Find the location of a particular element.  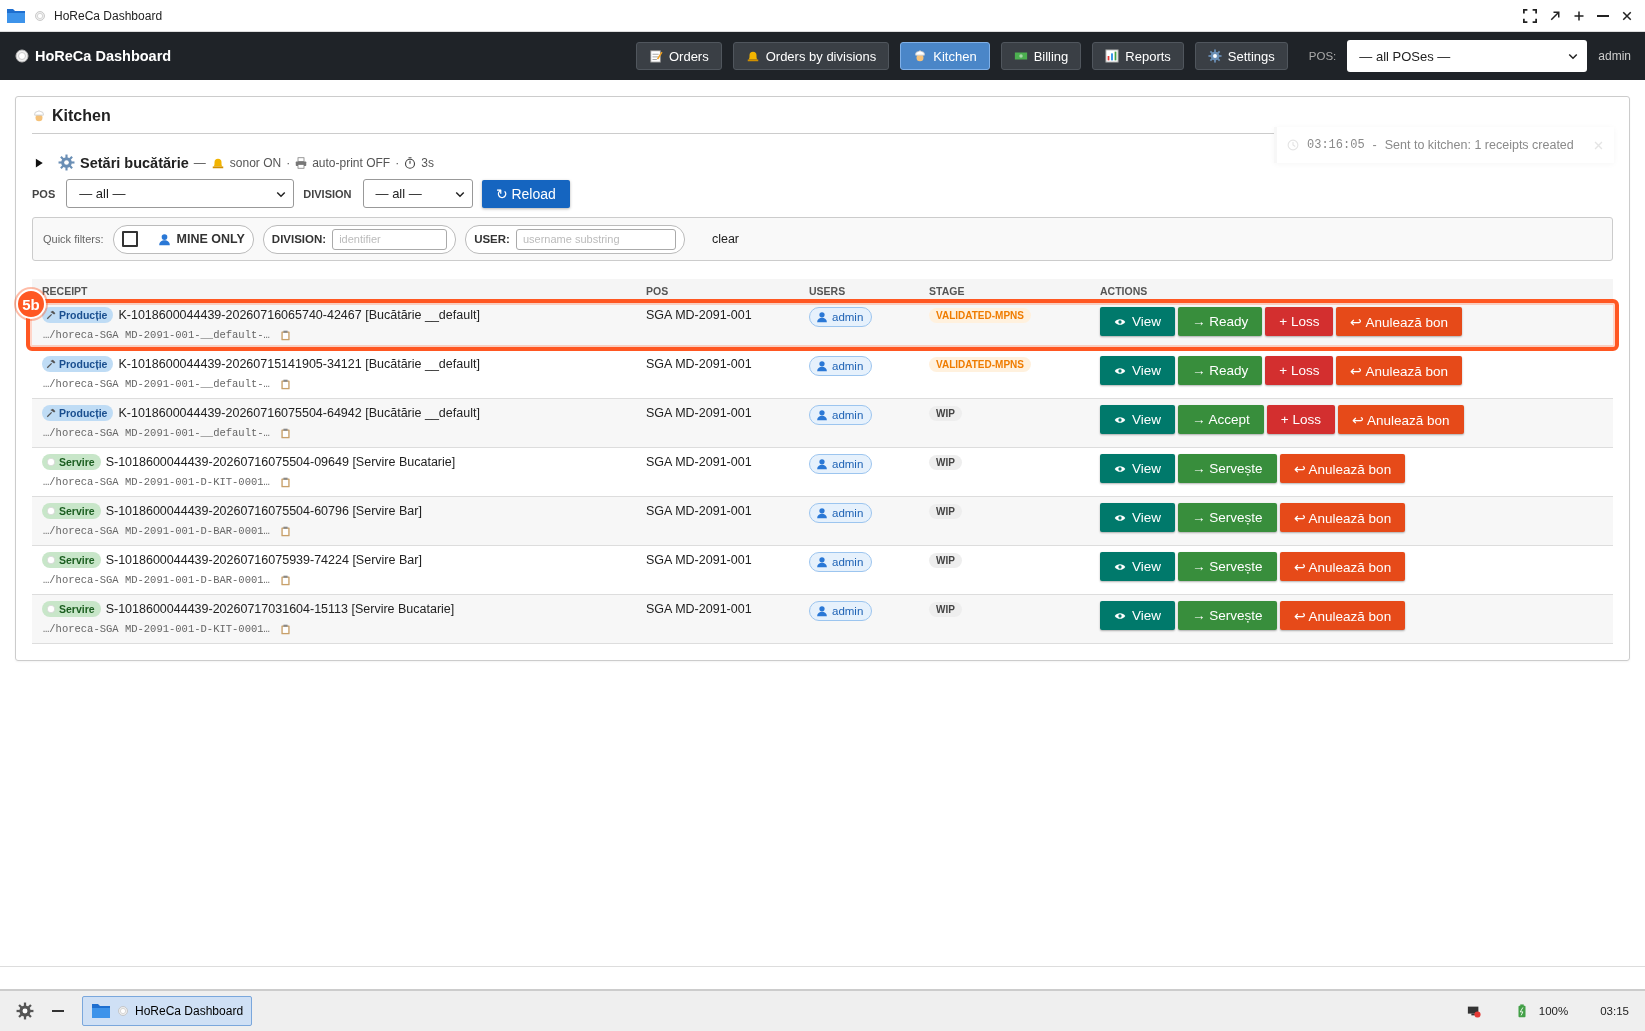

network-icon is located at coordinates (1473, 1011).